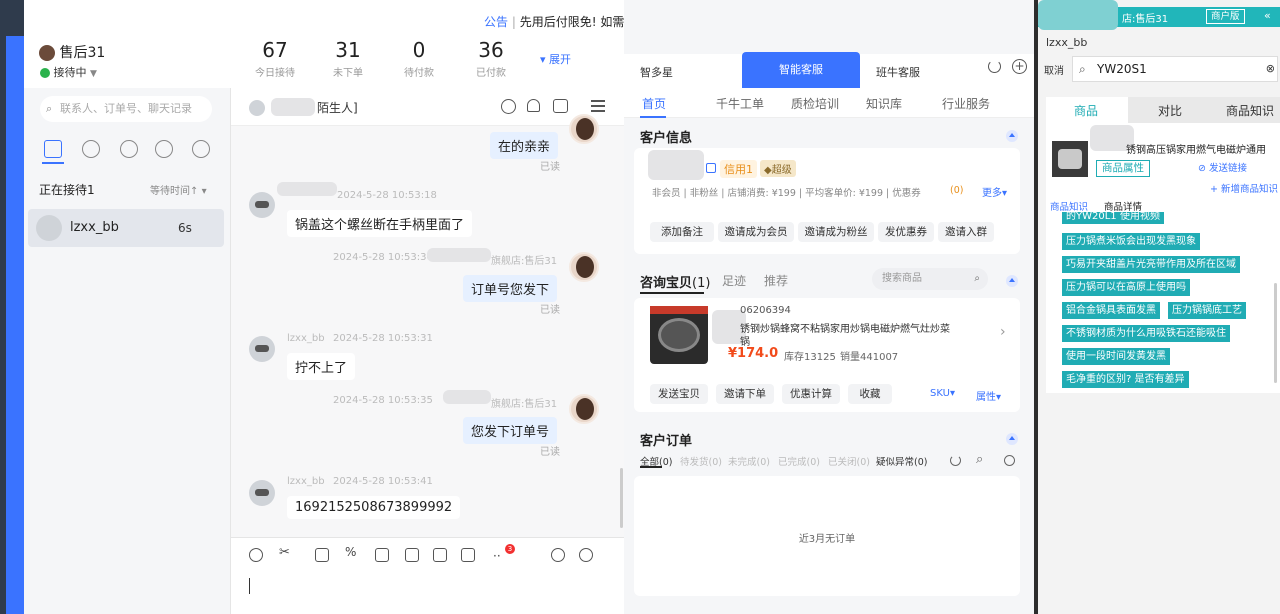 The image size is (1280, 614). Describe the element at coordinates (656, 72) in the screenshot. I see `tab-zhiduoxing: 智多星` at that location.